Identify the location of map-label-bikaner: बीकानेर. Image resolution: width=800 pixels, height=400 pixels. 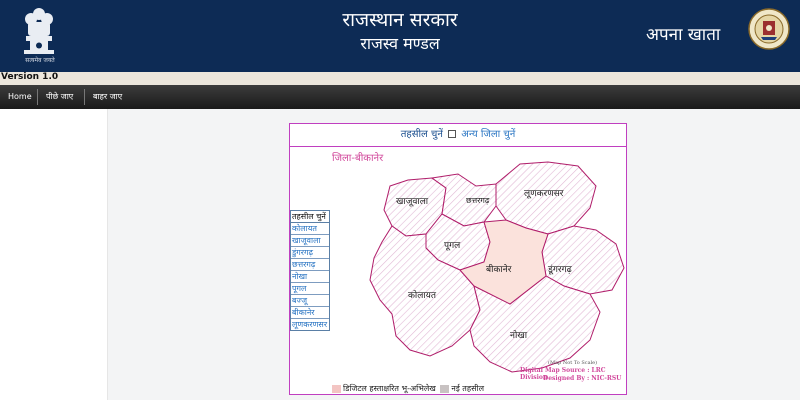
(499, 269).